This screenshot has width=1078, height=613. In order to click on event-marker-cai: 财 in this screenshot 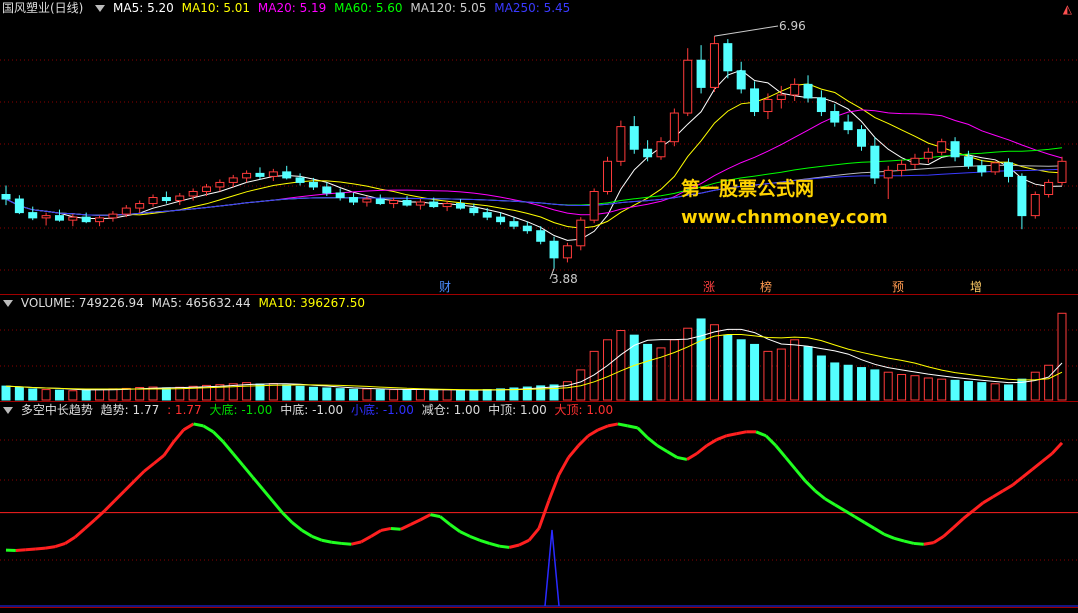, I will do `click(445, 287)`.